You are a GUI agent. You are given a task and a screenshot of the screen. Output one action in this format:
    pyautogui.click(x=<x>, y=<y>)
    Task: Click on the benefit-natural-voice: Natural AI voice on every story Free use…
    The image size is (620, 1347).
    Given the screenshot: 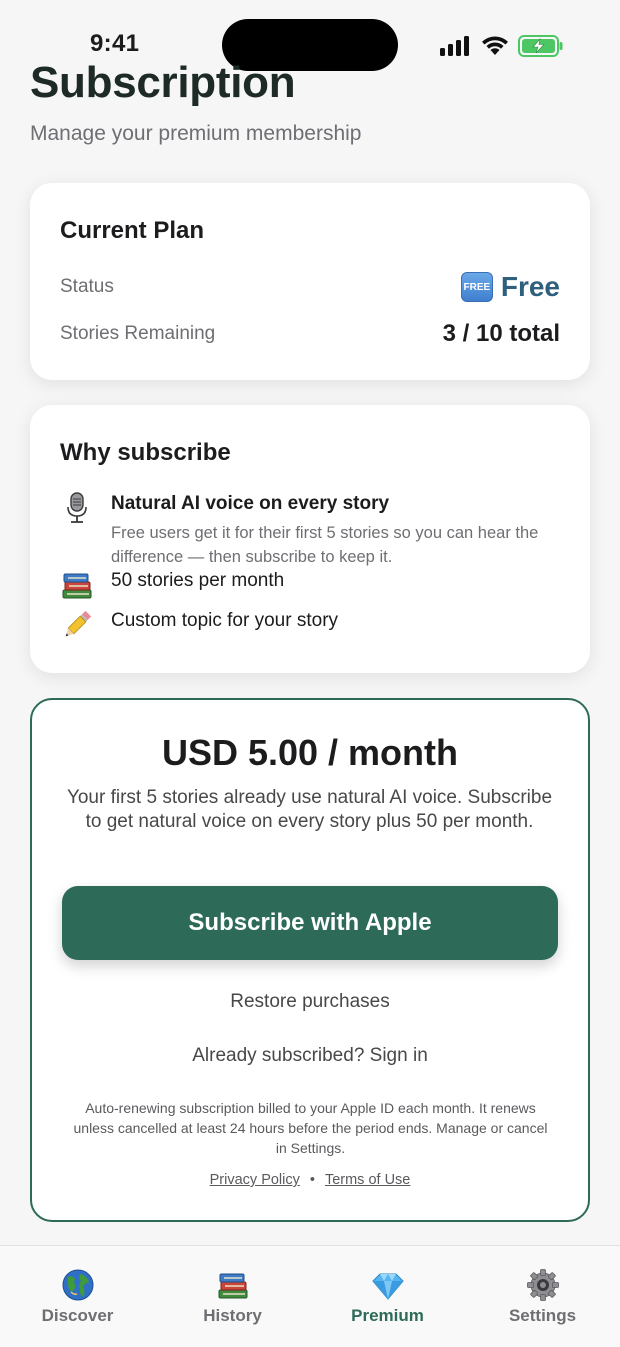 What is the action you would take?
    pyautogui.click(x=310, y=531)
    